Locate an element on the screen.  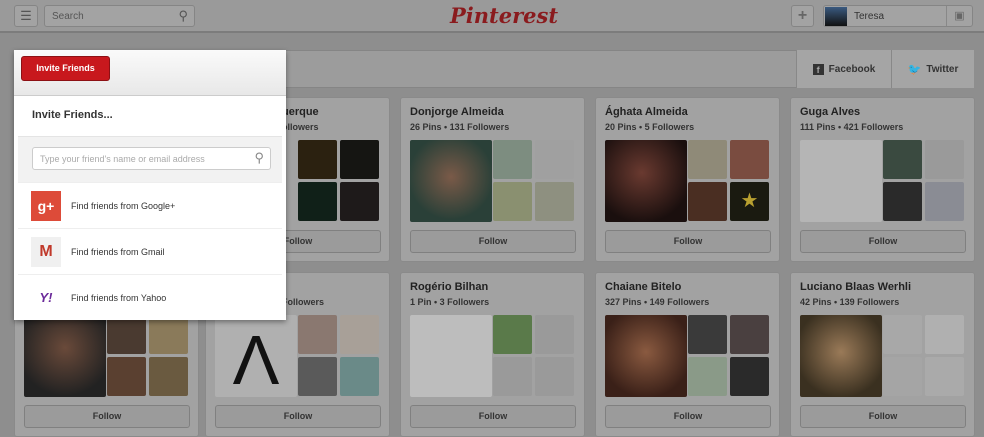
option-label: Find friends from Google+ is located at coordinates (123, 205).